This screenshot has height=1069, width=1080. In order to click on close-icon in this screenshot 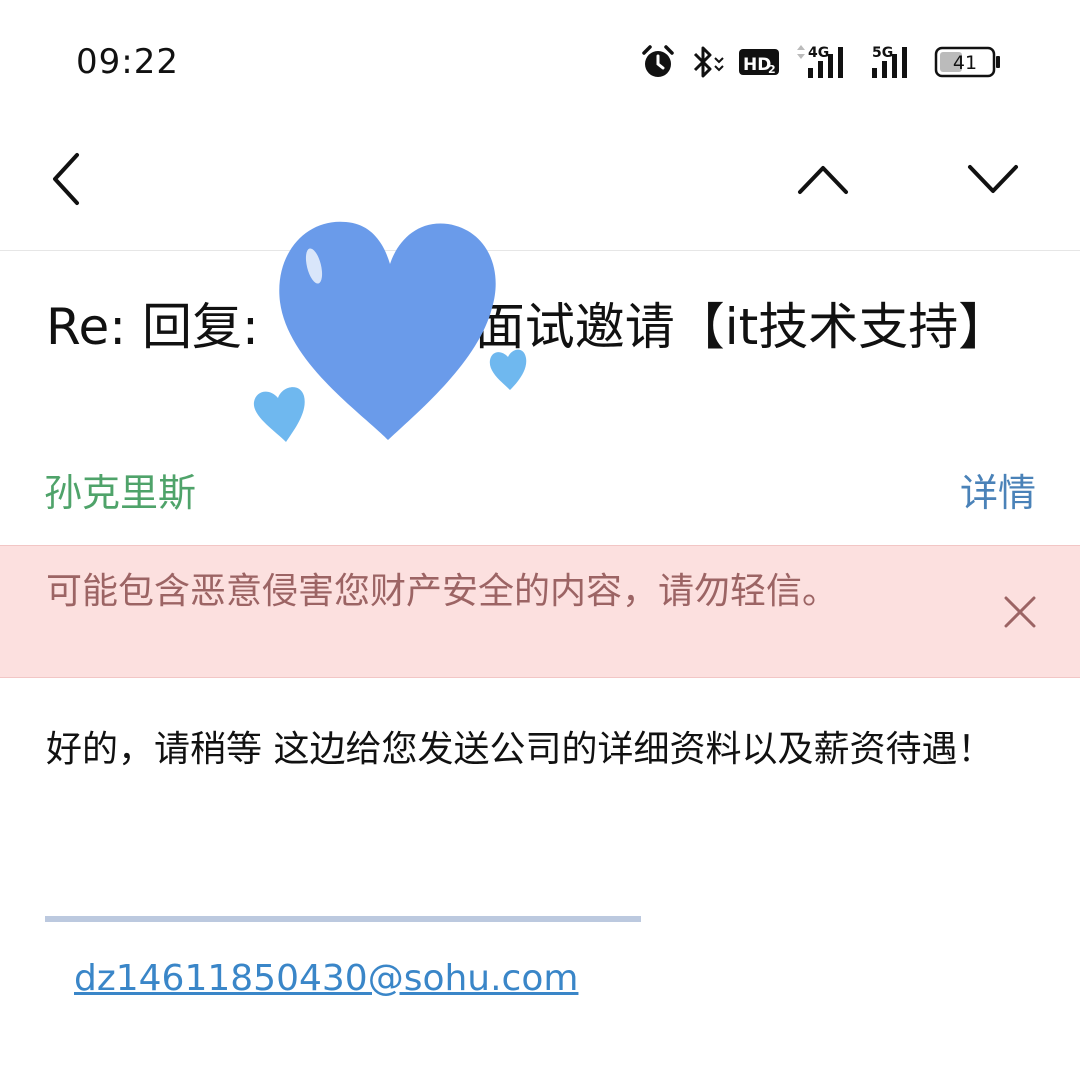, I will do `click(1020, 617)`.